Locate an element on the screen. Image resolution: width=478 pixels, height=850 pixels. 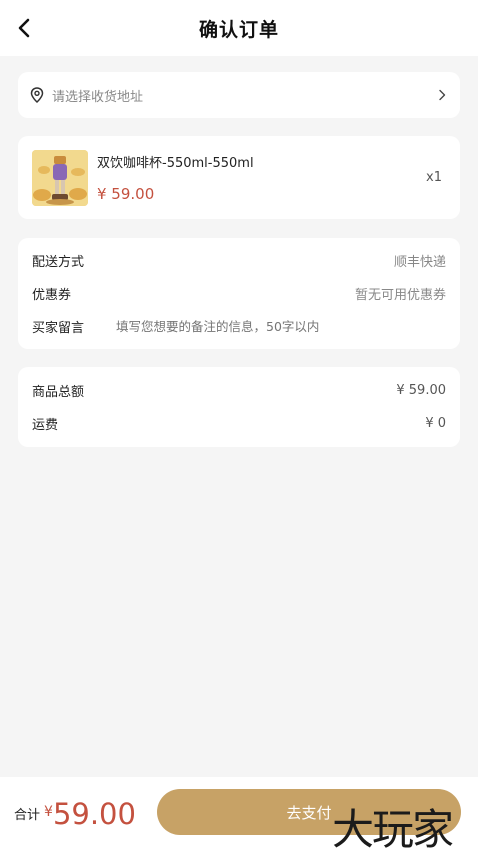
goods-total-label: 商品总额 is located at coordinates (58, 392).